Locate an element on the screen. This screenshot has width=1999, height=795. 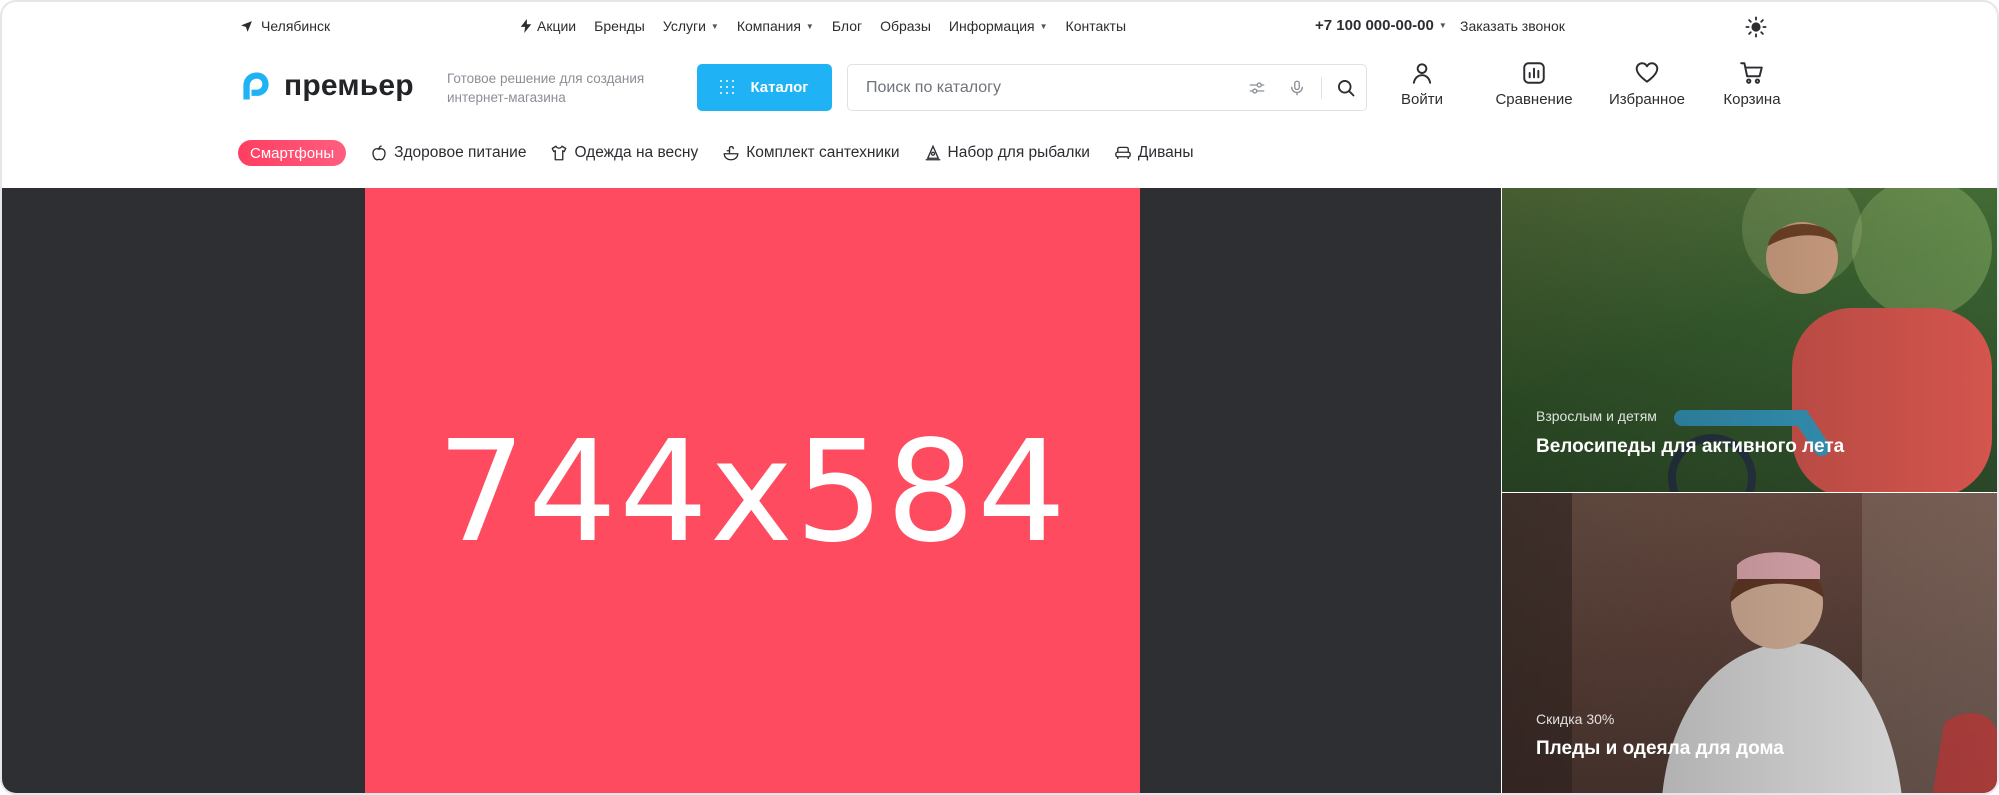
login-button: Войти is located at coordinates (1422, 84).